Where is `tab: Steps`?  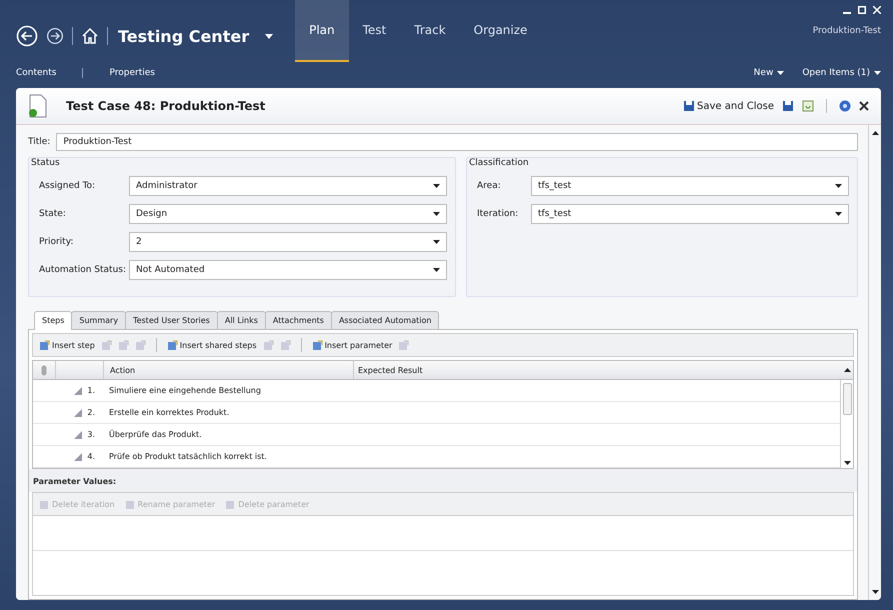
tab: Steps is located at coordinates (53, 320).